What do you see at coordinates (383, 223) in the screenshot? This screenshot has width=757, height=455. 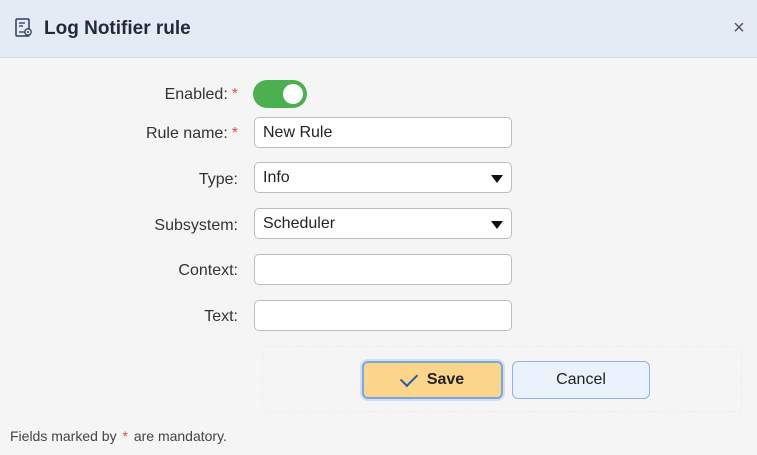 I see `subsystem-select: Scheduler` at bounding box center [383, 223].